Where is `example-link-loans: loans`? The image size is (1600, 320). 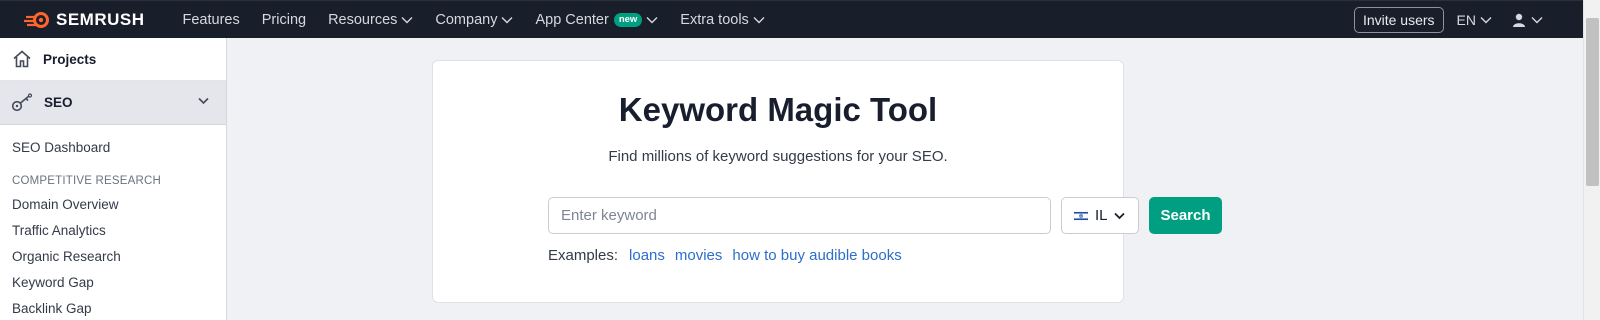 example-link-loans: loans is located at coordinates (647, 255).